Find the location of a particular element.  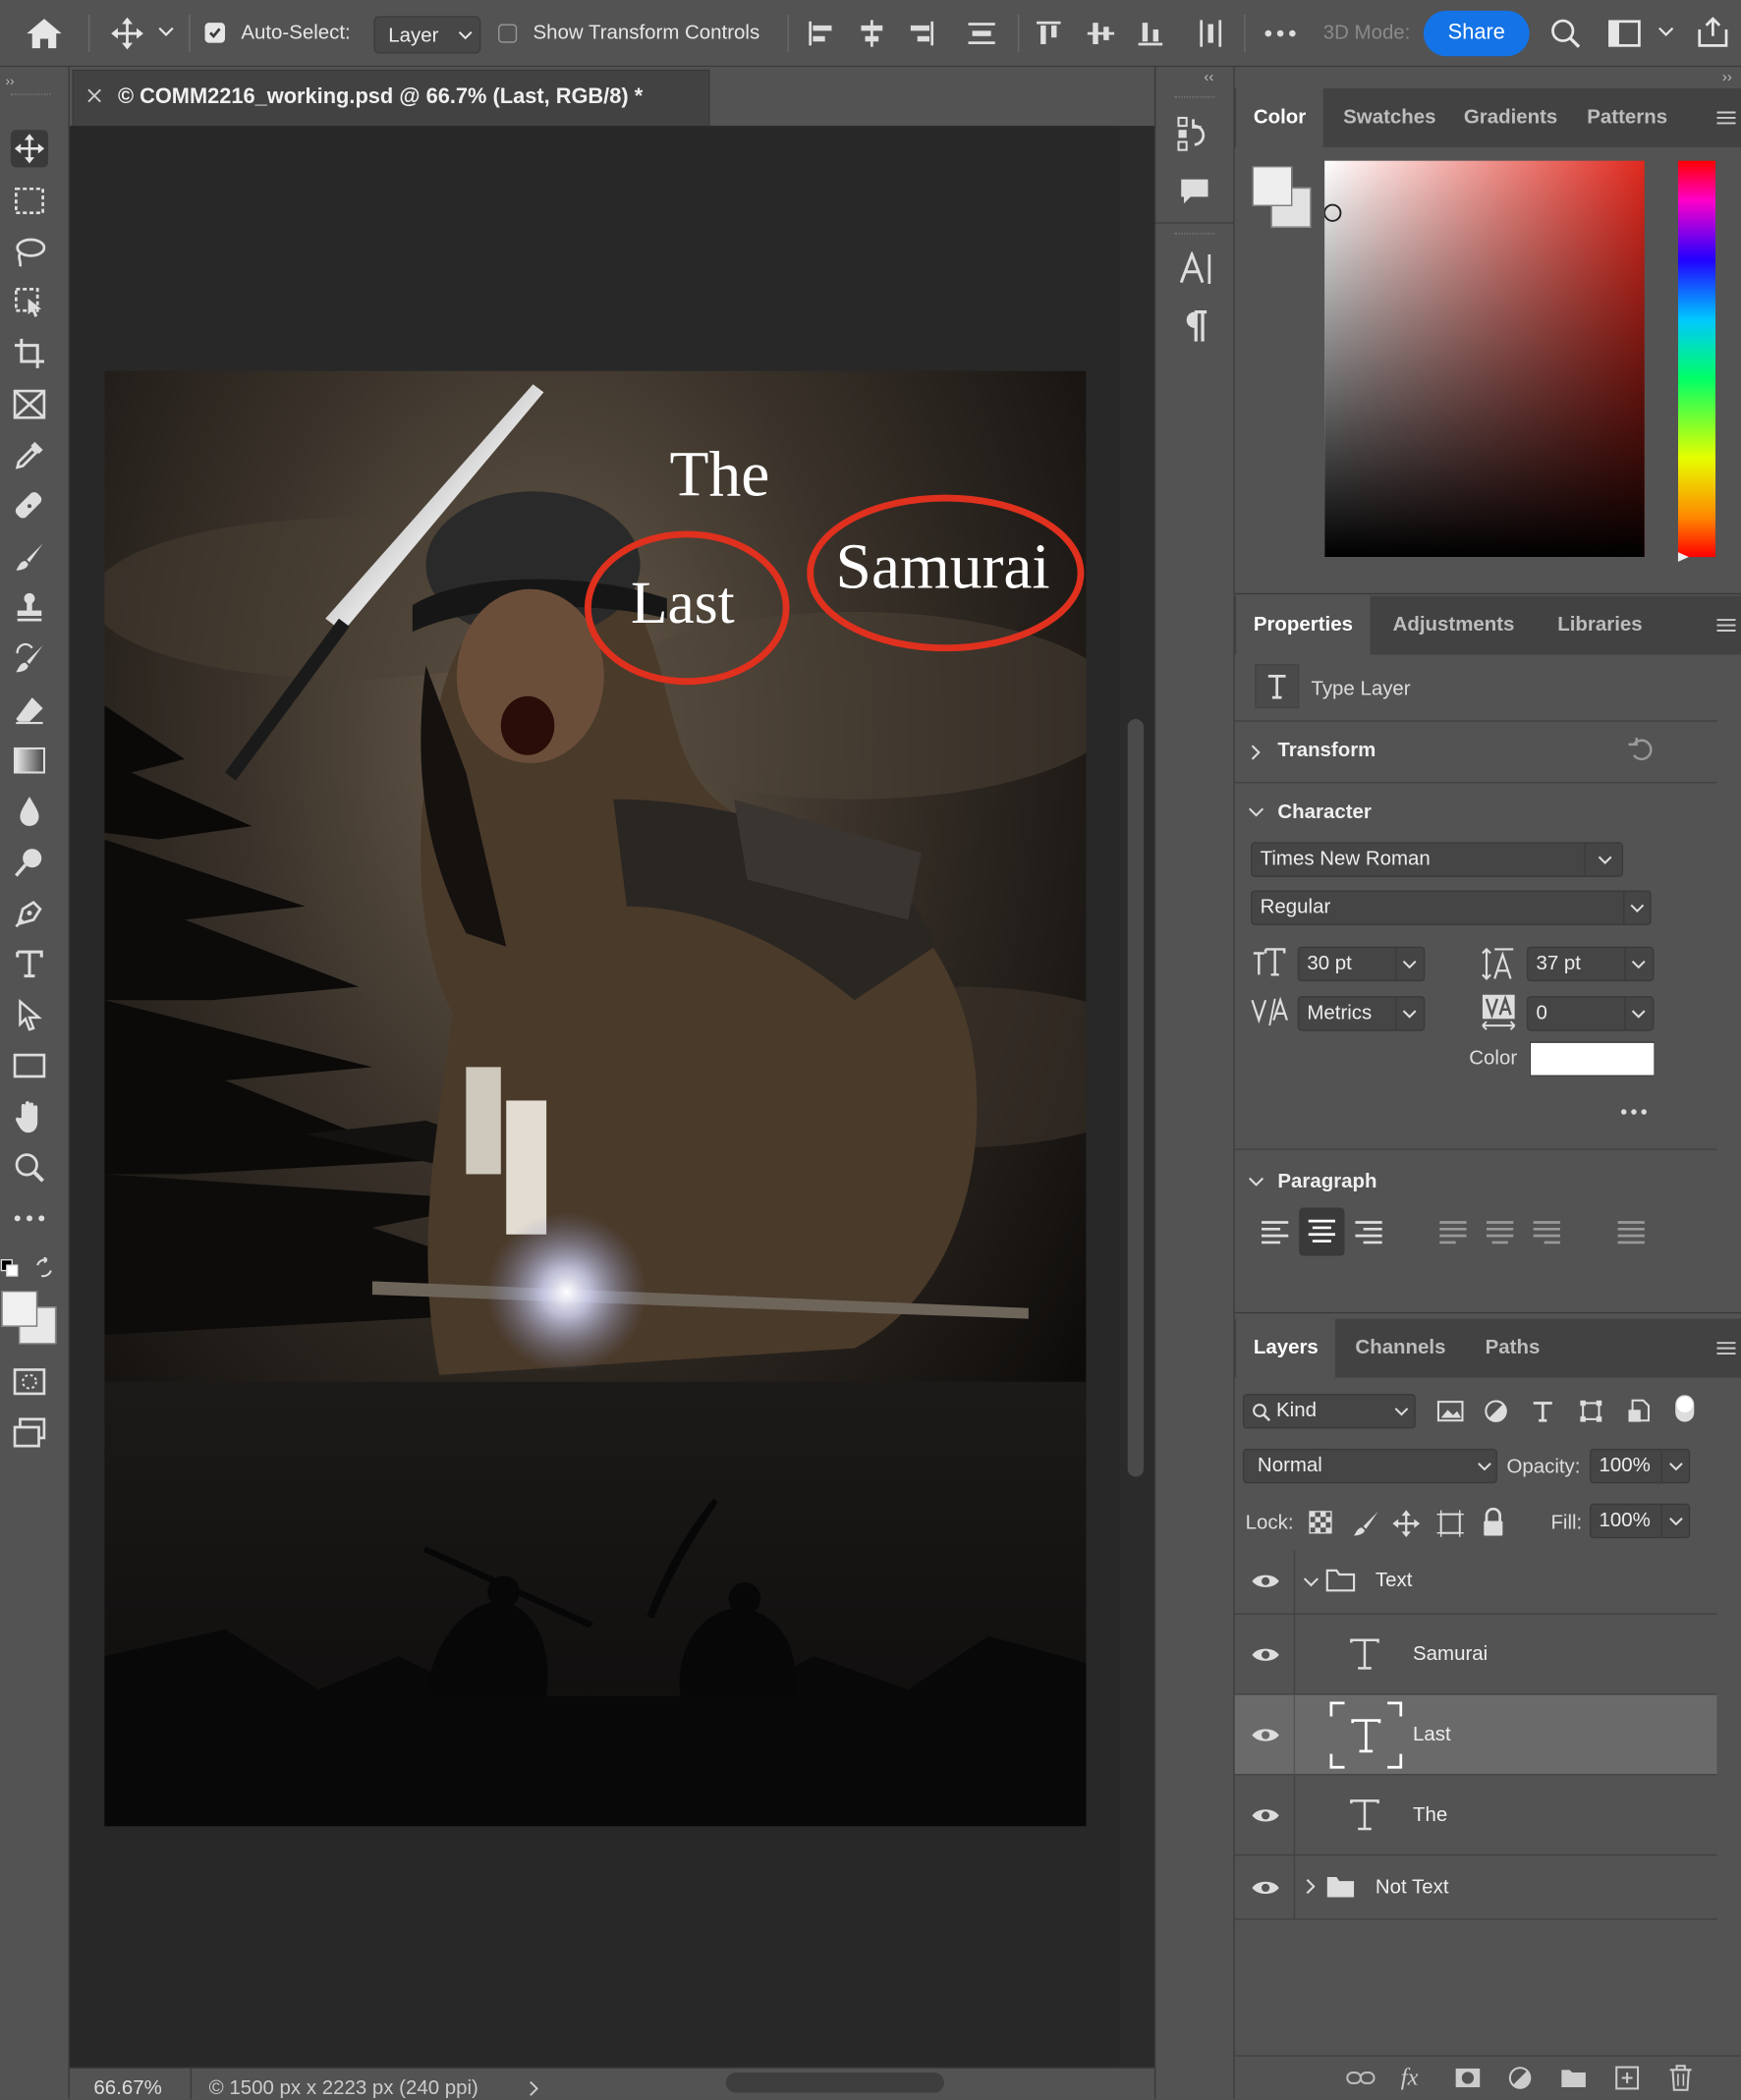

hue-slider is located at coordinates (1696, 365).